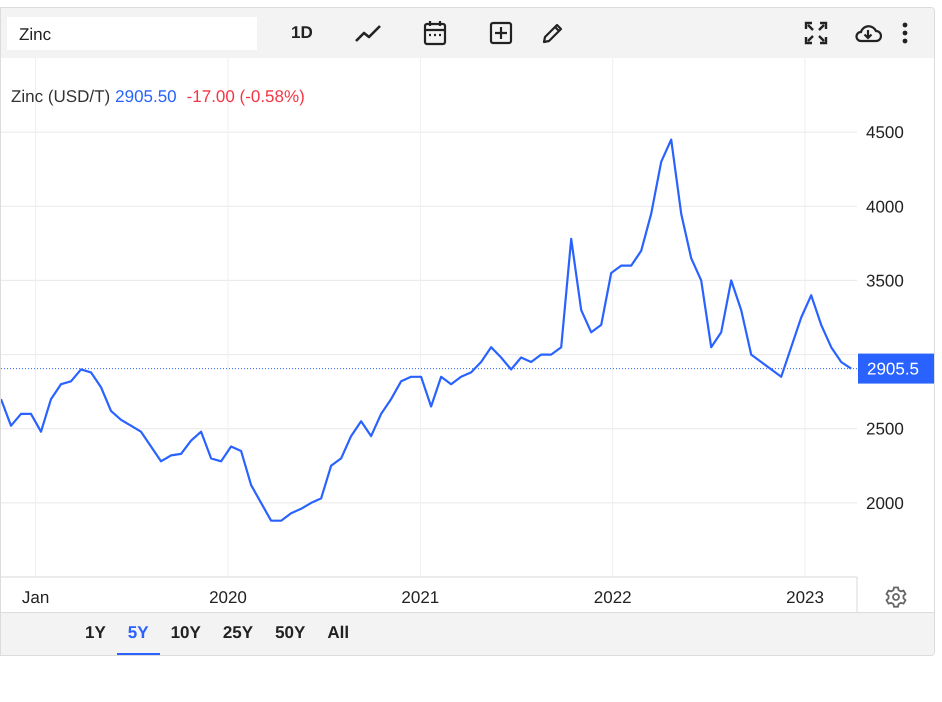 This screenshot has width=942, height=702. Describe the element at coordinates (868, 33) in the screenshot. I see `cloud-download-icon` at that location.